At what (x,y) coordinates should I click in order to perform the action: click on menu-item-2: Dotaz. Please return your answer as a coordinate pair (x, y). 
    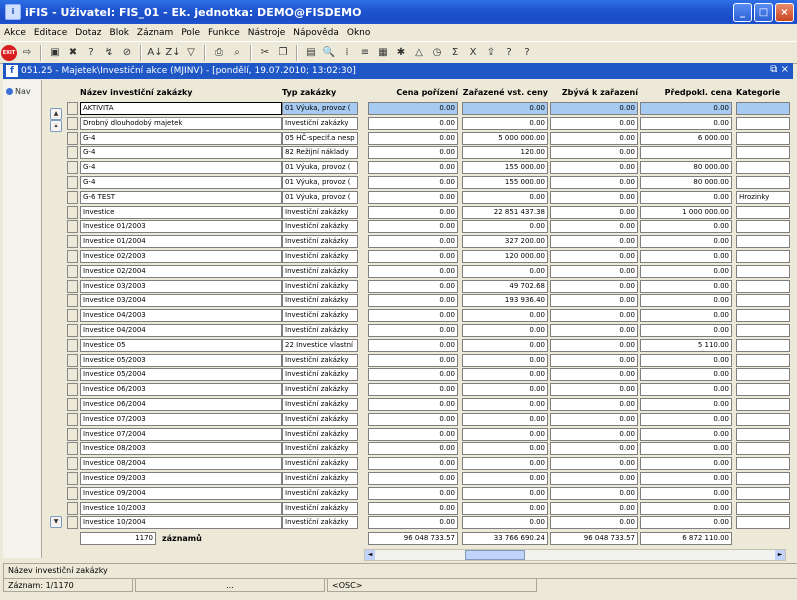
    Looking at the image, I should click on (88, 33).